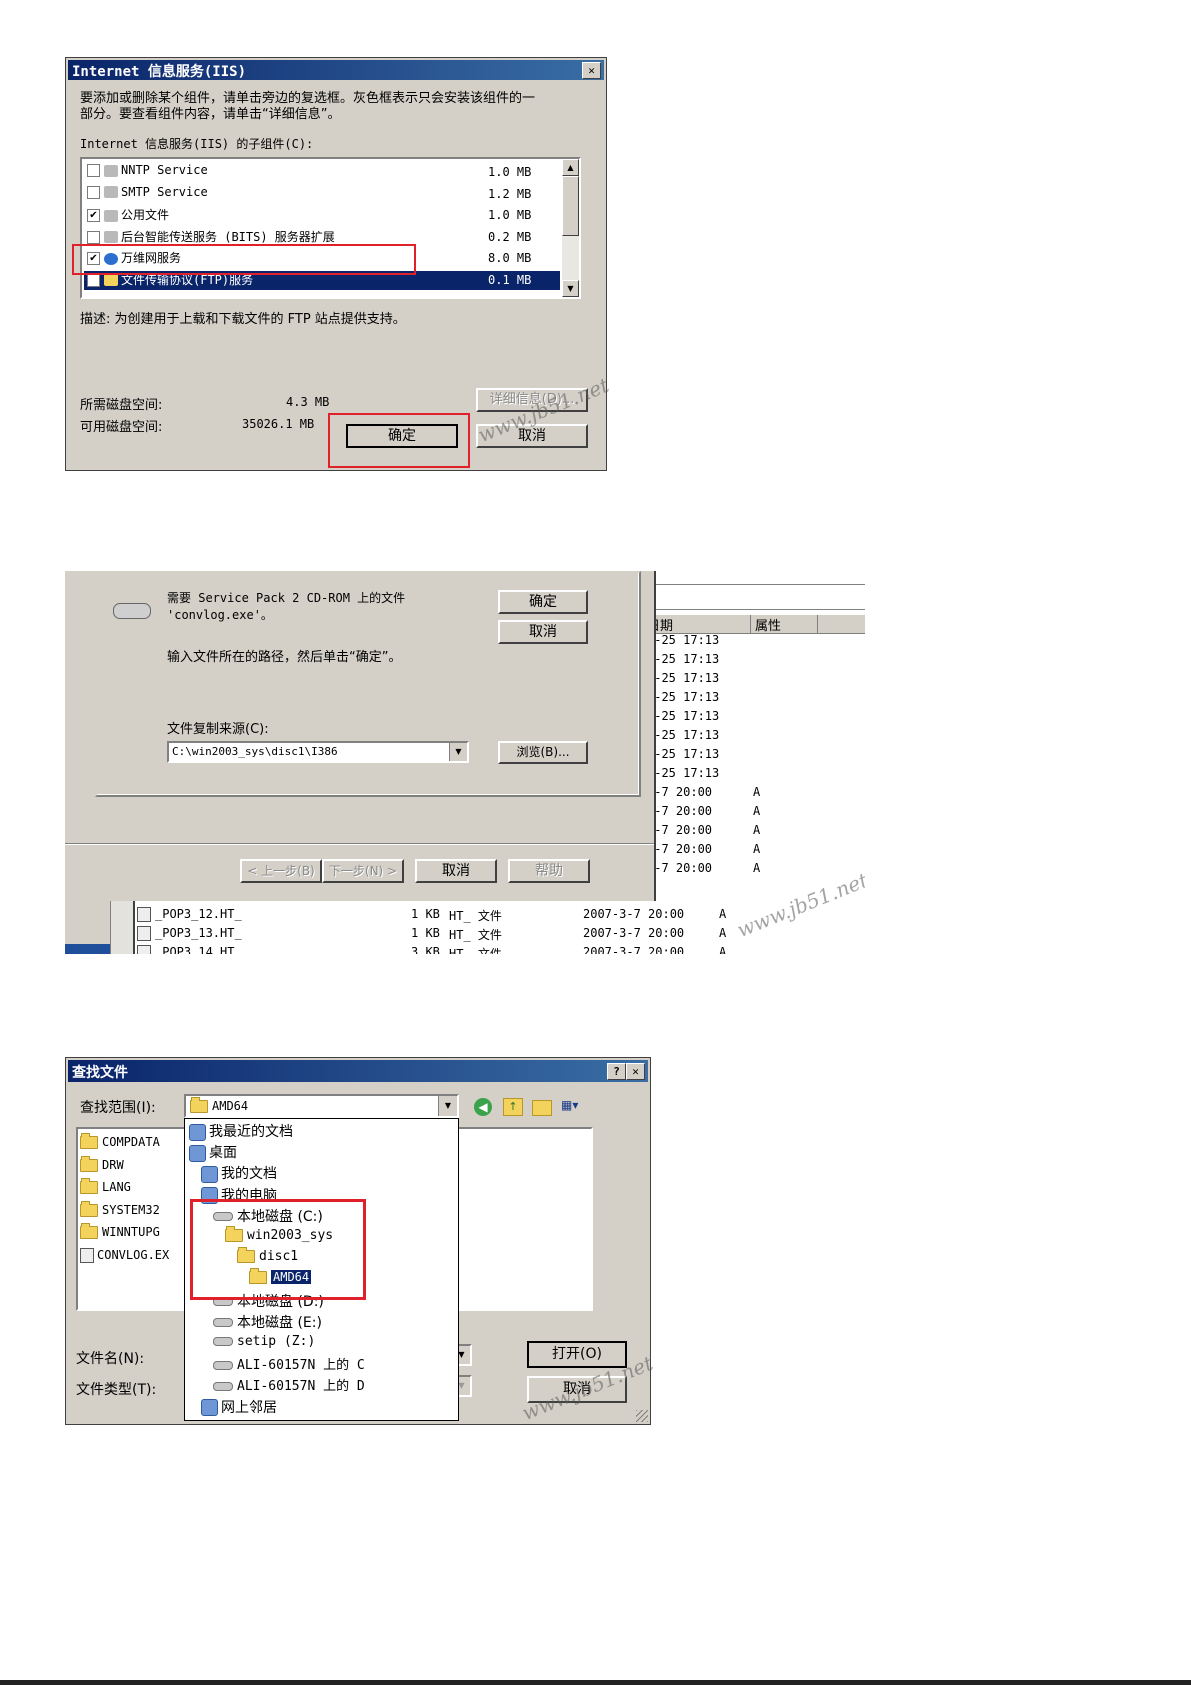  What do you see at coordinates (220, 615) in the screenshot?
I see `sp-message-2: 'convlog.exe'。` at bounding box center [220, 615].